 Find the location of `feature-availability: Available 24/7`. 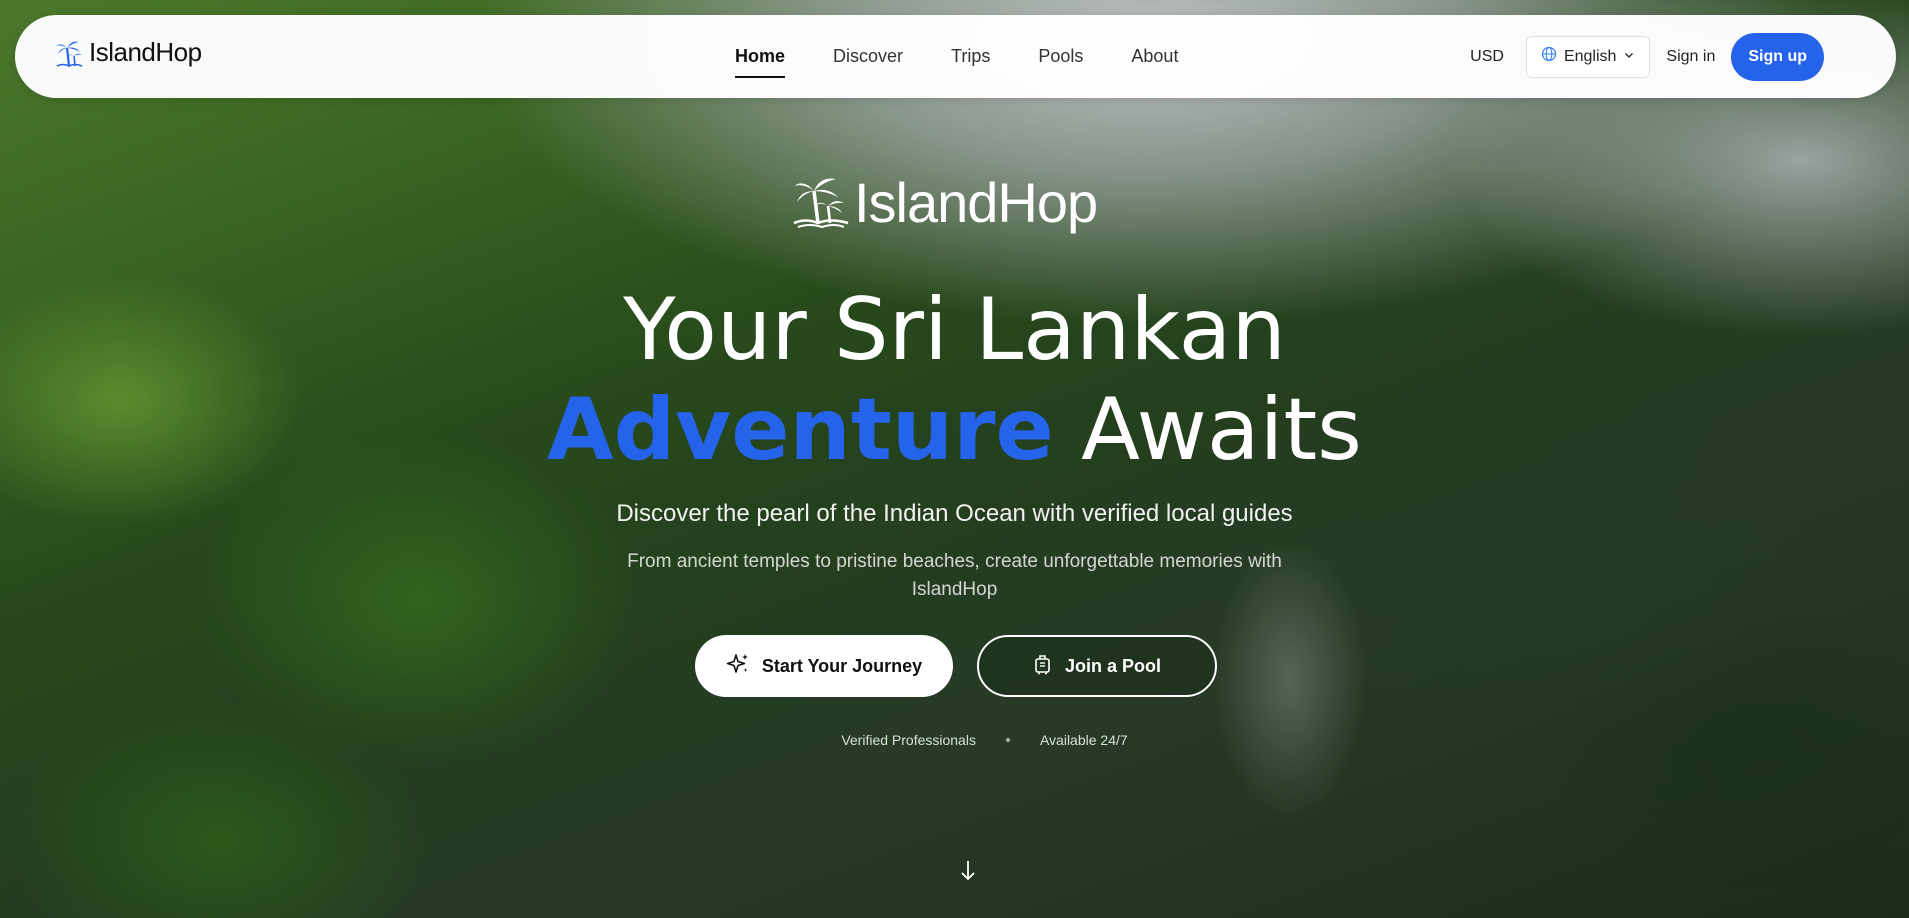

feature-availability: Available 24/7 is located at coordinates (1083, 740).